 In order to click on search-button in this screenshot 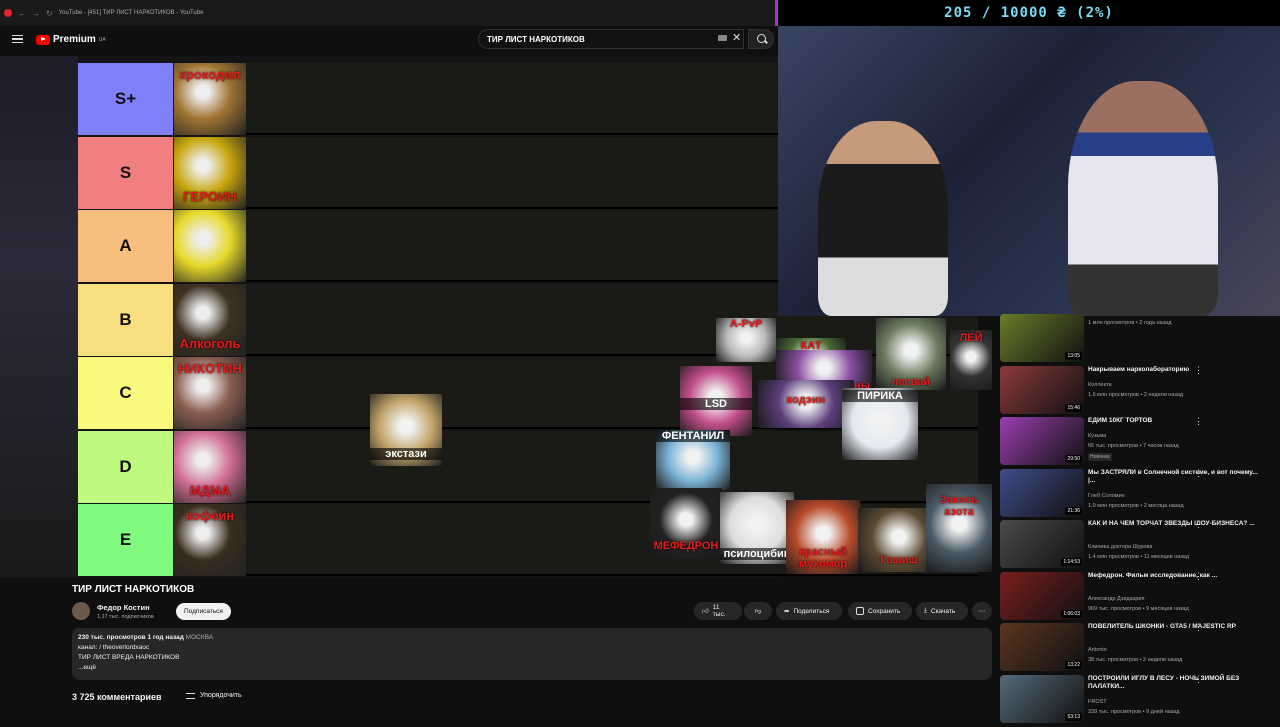, I will do `click(761, 39)`.